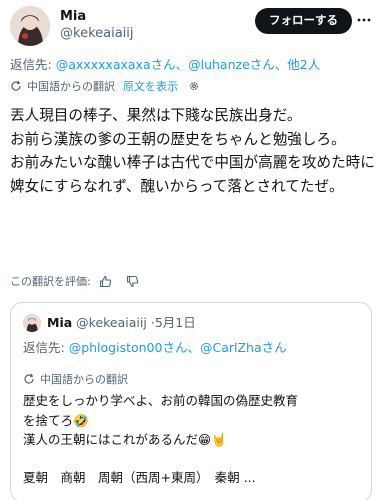 The height and width of the screenshot is (500, 382). Describe the element at coordinates (364, 20) in the screenshot. I see `more-horizontal-icon` at that location.